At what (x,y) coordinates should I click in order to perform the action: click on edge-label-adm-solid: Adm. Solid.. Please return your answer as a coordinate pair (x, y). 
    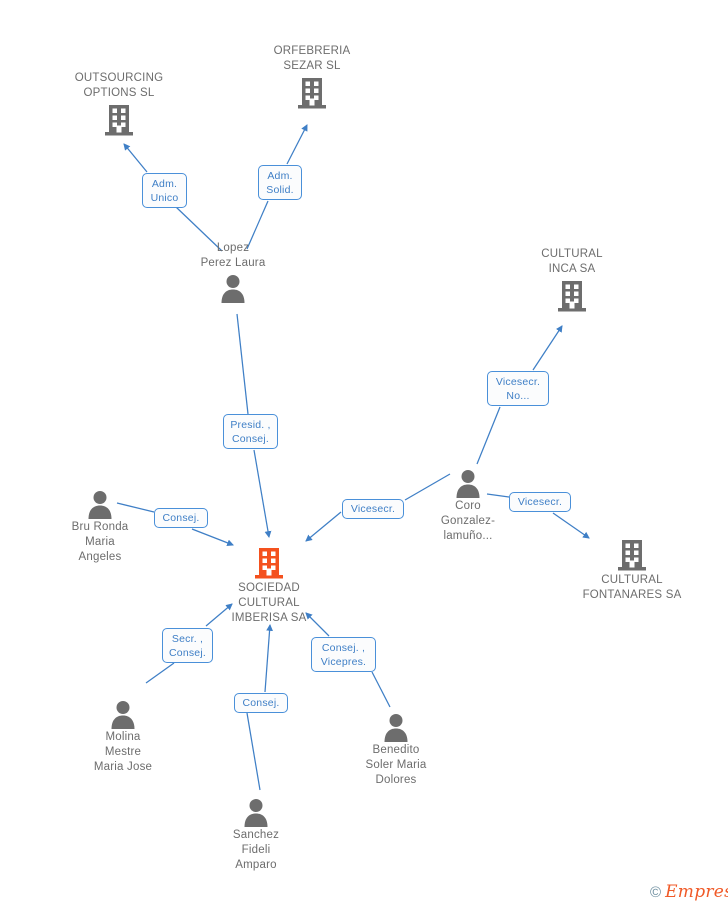
    Looking at the image, I should click on (280, 182).